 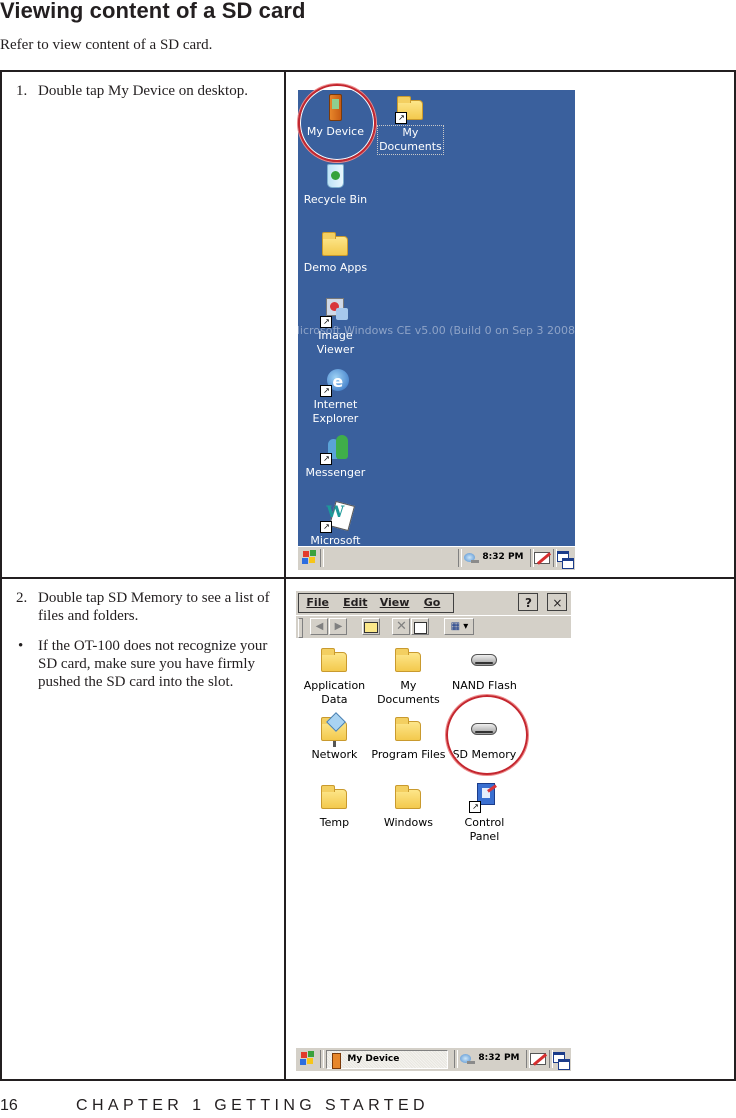 What do you see at coordinates (354, 603) in the screenshot?
I see `menu-edit: Edit` at bounding box center [354, 603].